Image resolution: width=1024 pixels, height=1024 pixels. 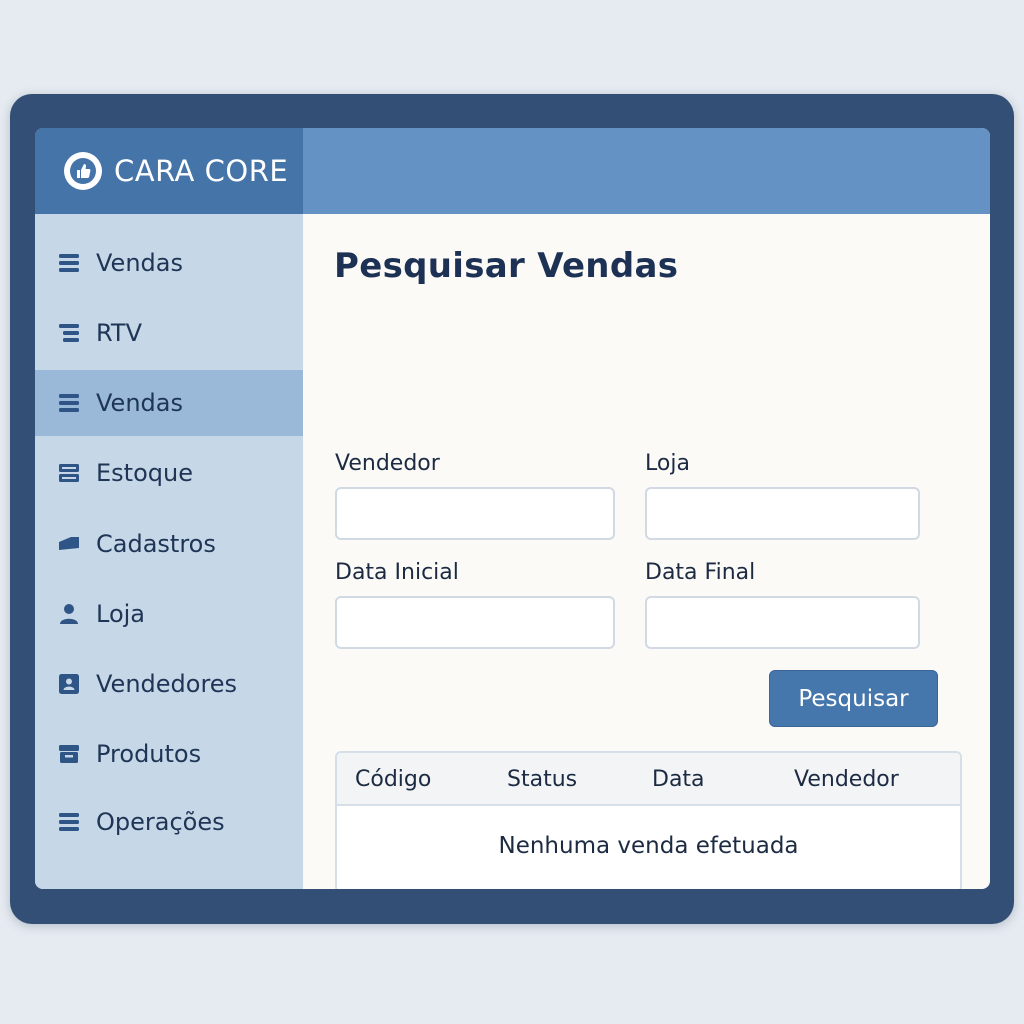 What do you see at coordinates (69, 684) in the screenshot?
I see `id-badge-icon` at bounding box center [69, 684].